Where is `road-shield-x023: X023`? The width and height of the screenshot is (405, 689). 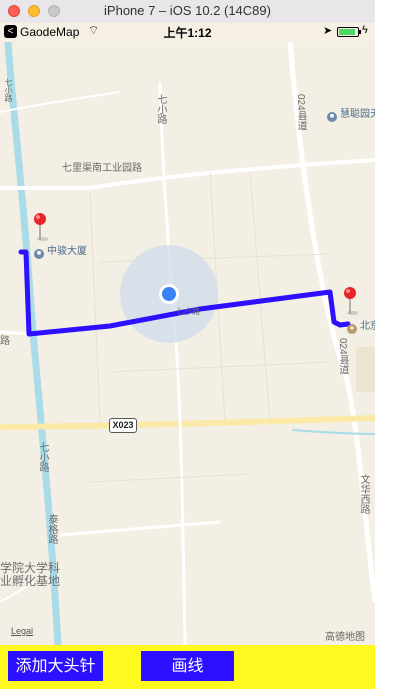 road-shield-x023: X023 is located at coordinates (123, 425).